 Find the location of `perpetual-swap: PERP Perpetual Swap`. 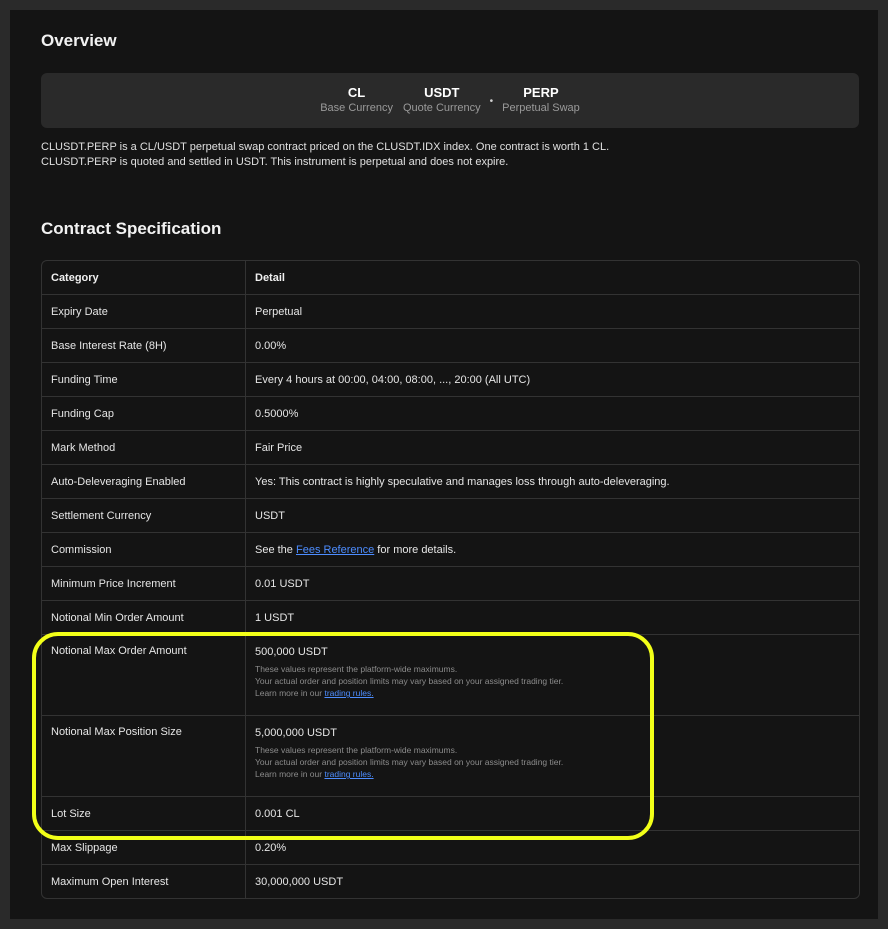

perpetual-swap: PERP Perpetual Swap is located at coordinates (541, 100).